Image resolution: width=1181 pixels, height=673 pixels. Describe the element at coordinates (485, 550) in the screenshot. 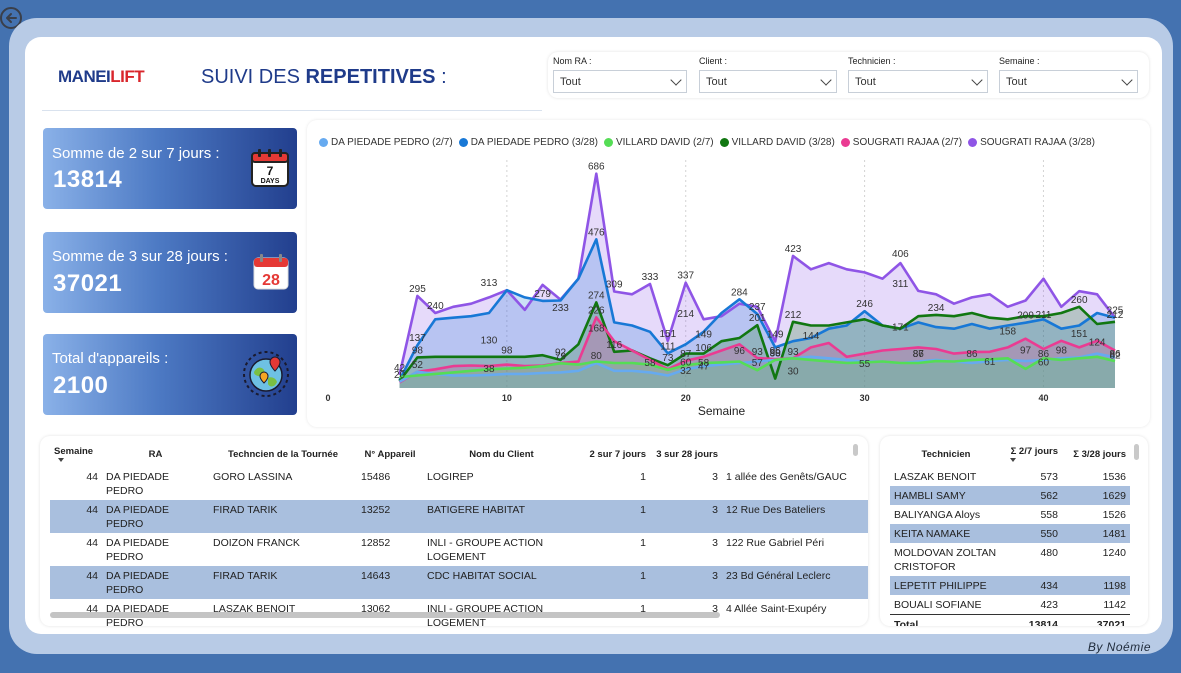

I see `table-cell: INLI - GROUPE ACTION LOGEMENT` at that location.